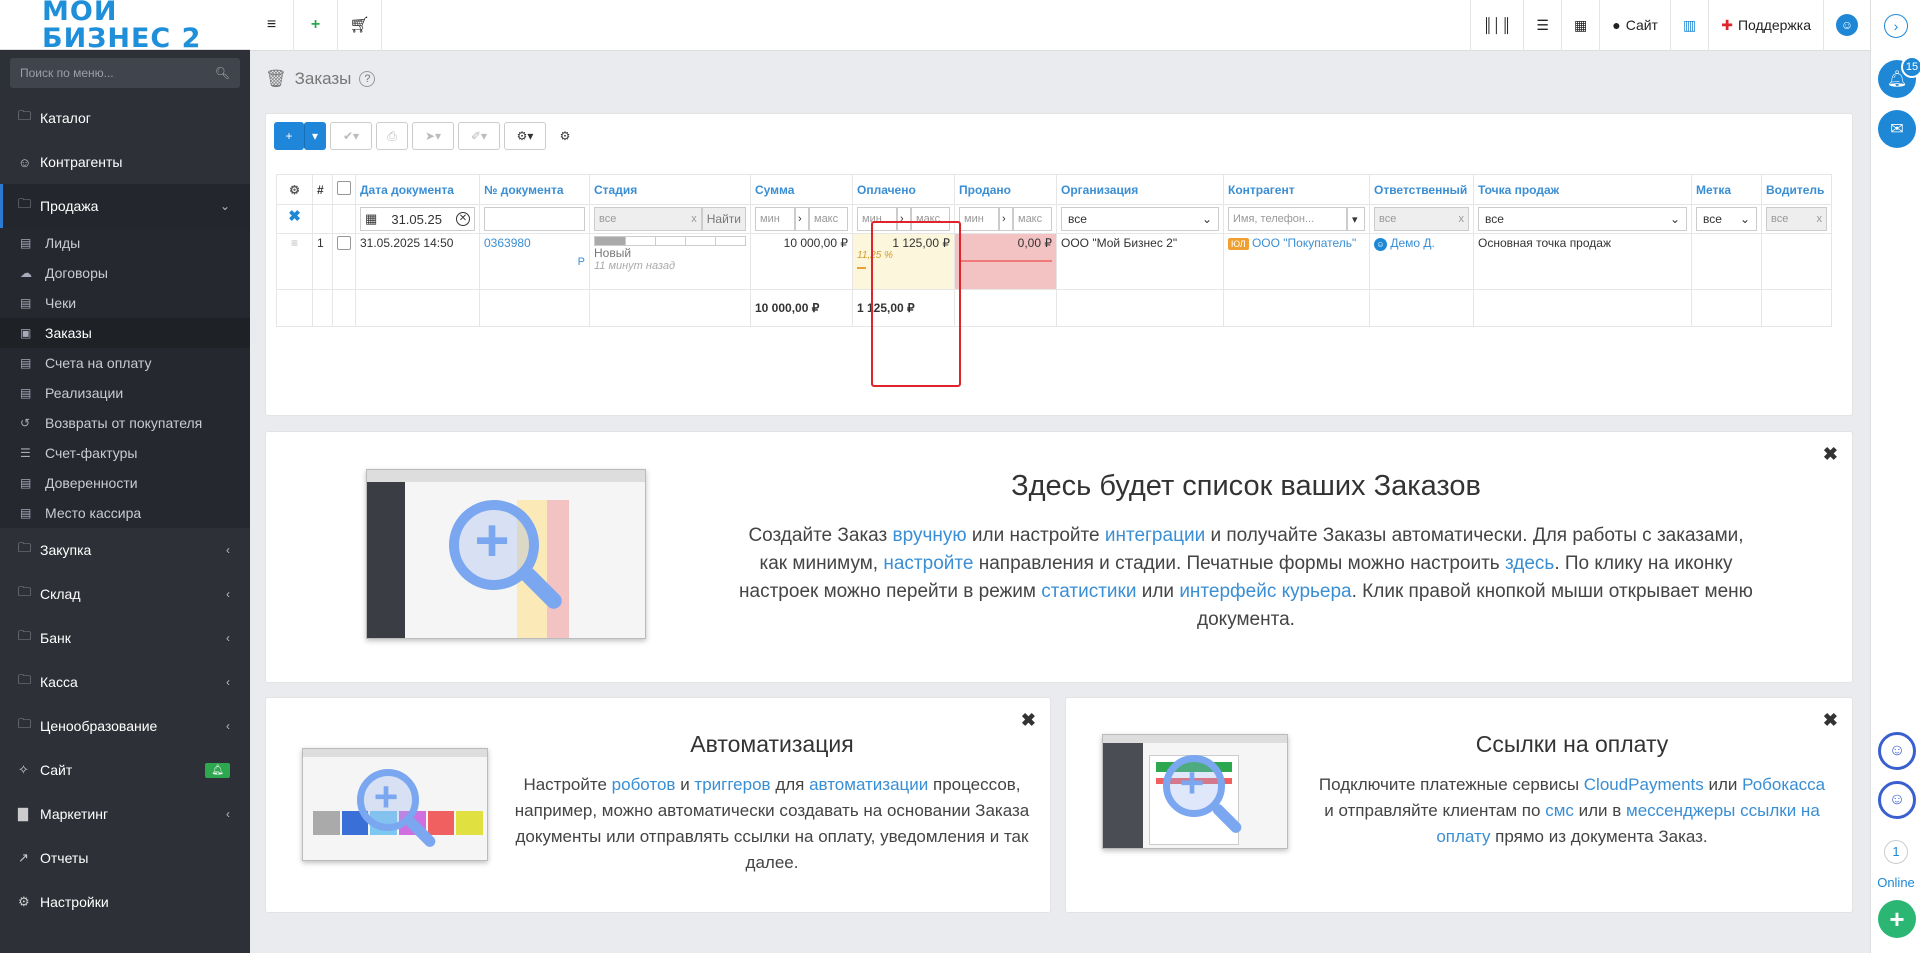 This screenshot has width=1920, height=953. I want to click on server-icon: ☰, so click(1542, 25).